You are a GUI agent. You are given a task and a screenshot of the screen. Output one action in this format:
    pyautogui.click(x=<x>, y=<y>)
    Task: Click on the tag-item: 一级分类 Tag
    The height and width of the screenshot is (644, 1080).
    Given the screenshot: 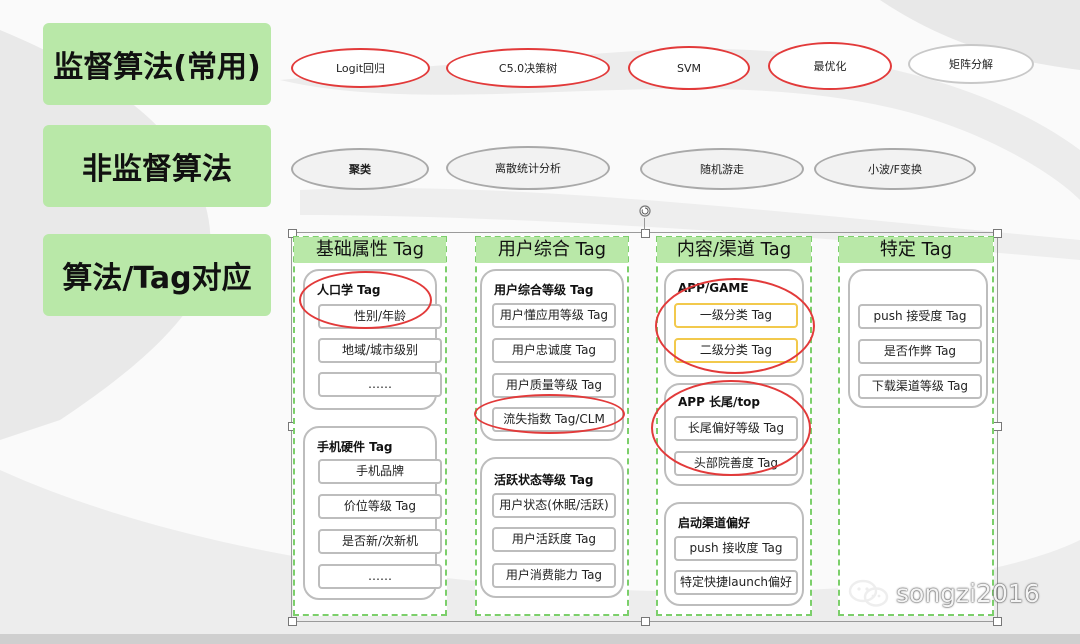 What is the action you would take?
    pyautogui.click(x=736, y=315)
    